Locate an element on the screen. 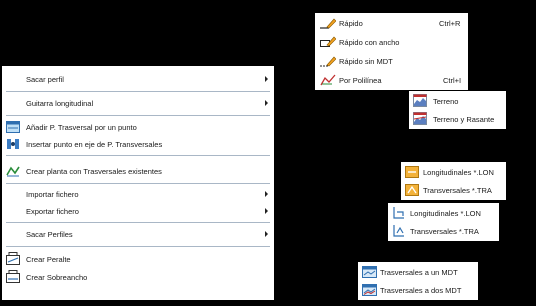  menu-item-shortcut: Ctrl+I is located at coordinates (452, 80).